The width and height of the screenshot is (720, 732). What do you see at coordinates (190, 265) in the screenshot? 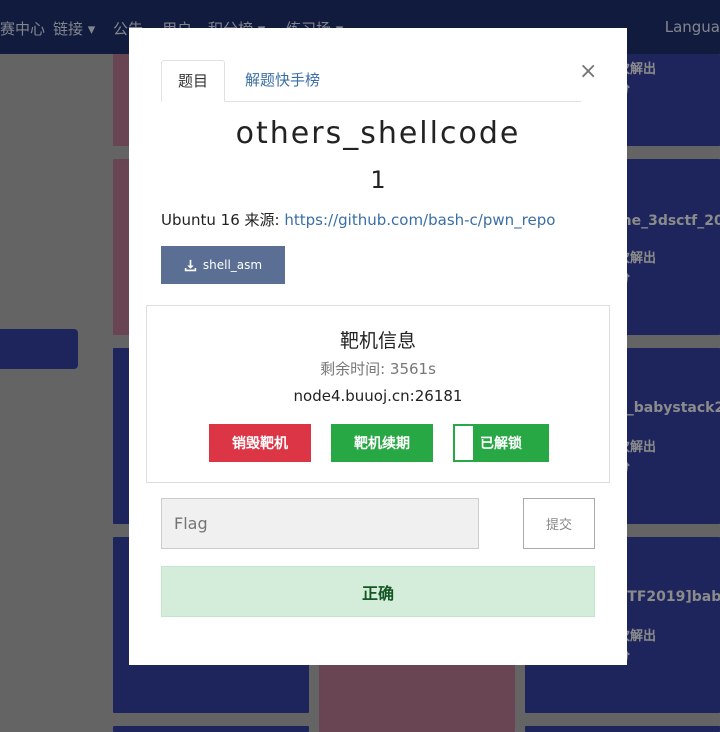
I see `download-icon` at bounding box center [190, 265].